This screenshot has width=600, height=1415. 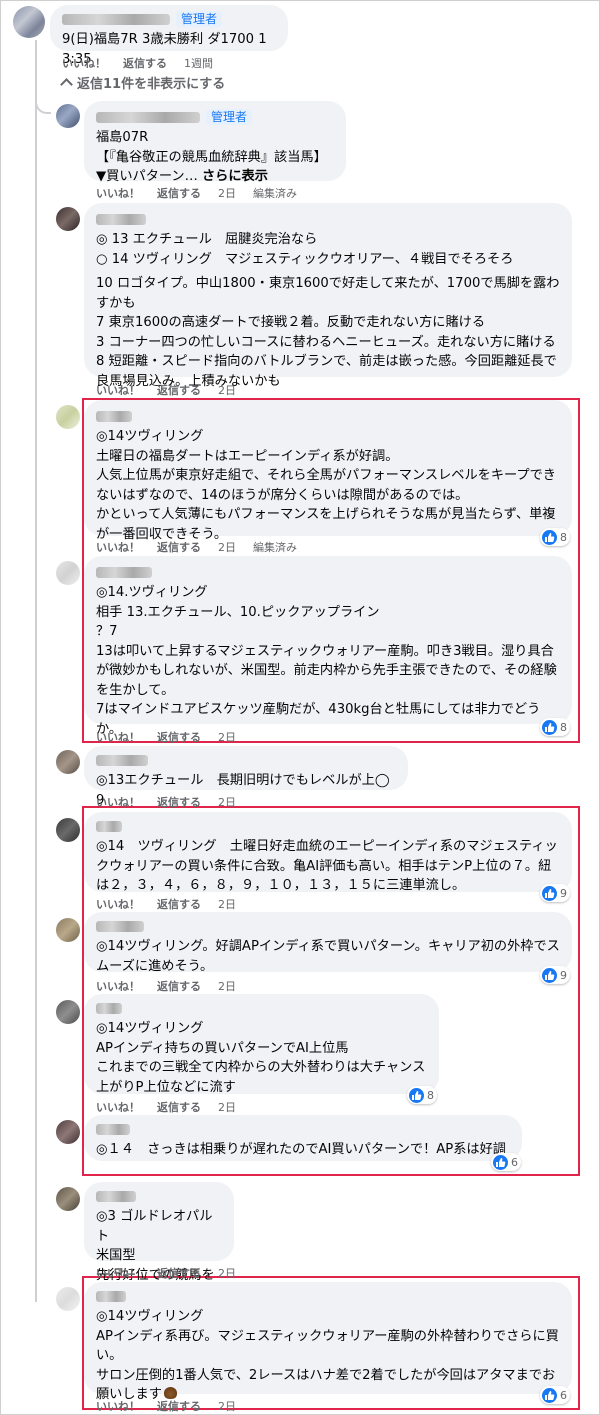 I want to click on hide-replies-label: 返信11件を非表示にする, so click(x=151, y=84).